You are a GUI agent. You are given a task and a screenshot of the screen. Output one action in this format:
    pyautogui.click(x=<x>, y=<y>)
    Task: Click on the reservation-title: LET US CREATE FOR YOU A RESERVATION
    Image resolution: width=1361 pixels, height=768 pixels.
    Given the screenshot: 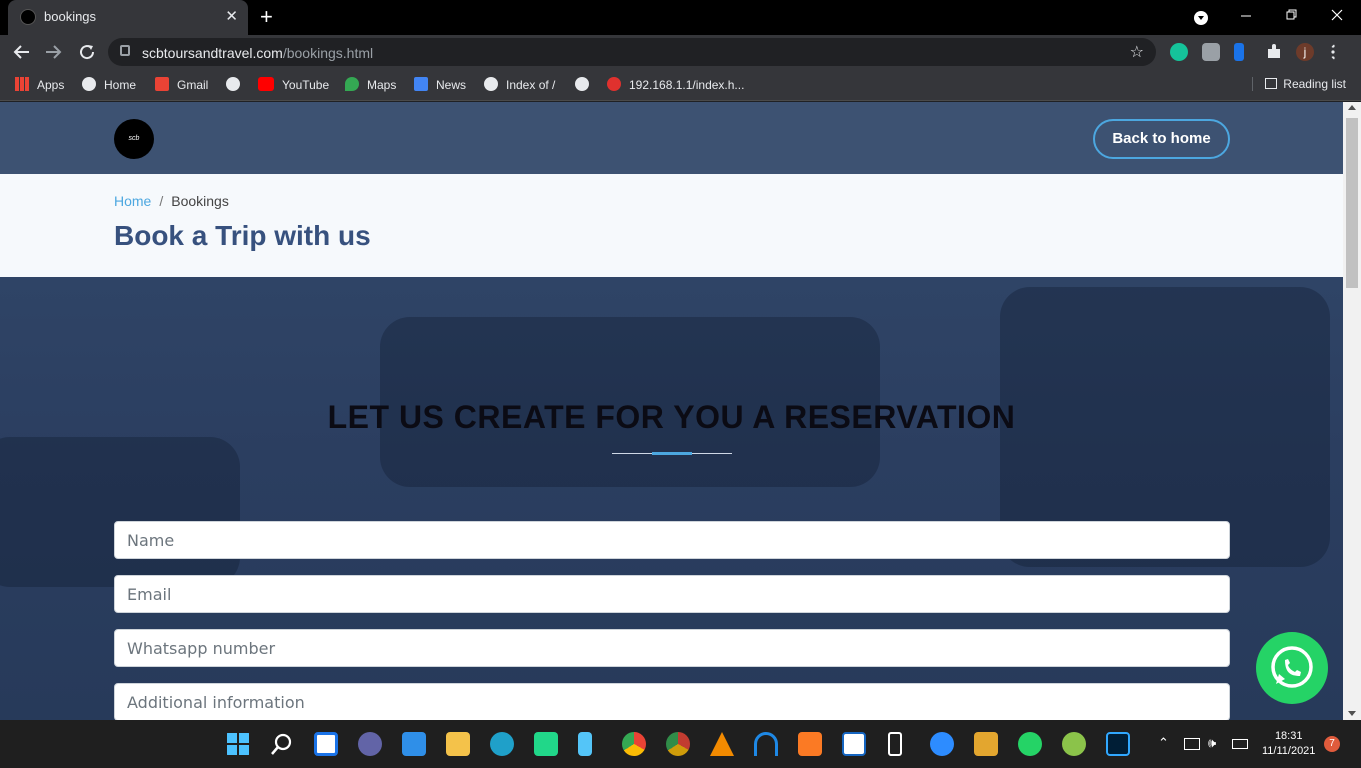 What is the action you would take?
    pyautogui.click(x=671, y=417)
    